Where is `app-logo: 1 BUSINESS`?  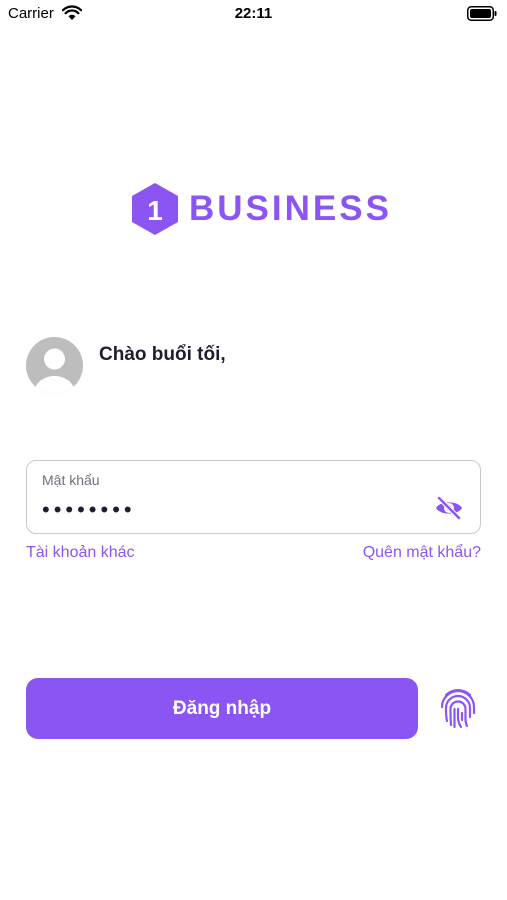
app-logo: 1 BUSINESS is located at coordinates (261, 209).